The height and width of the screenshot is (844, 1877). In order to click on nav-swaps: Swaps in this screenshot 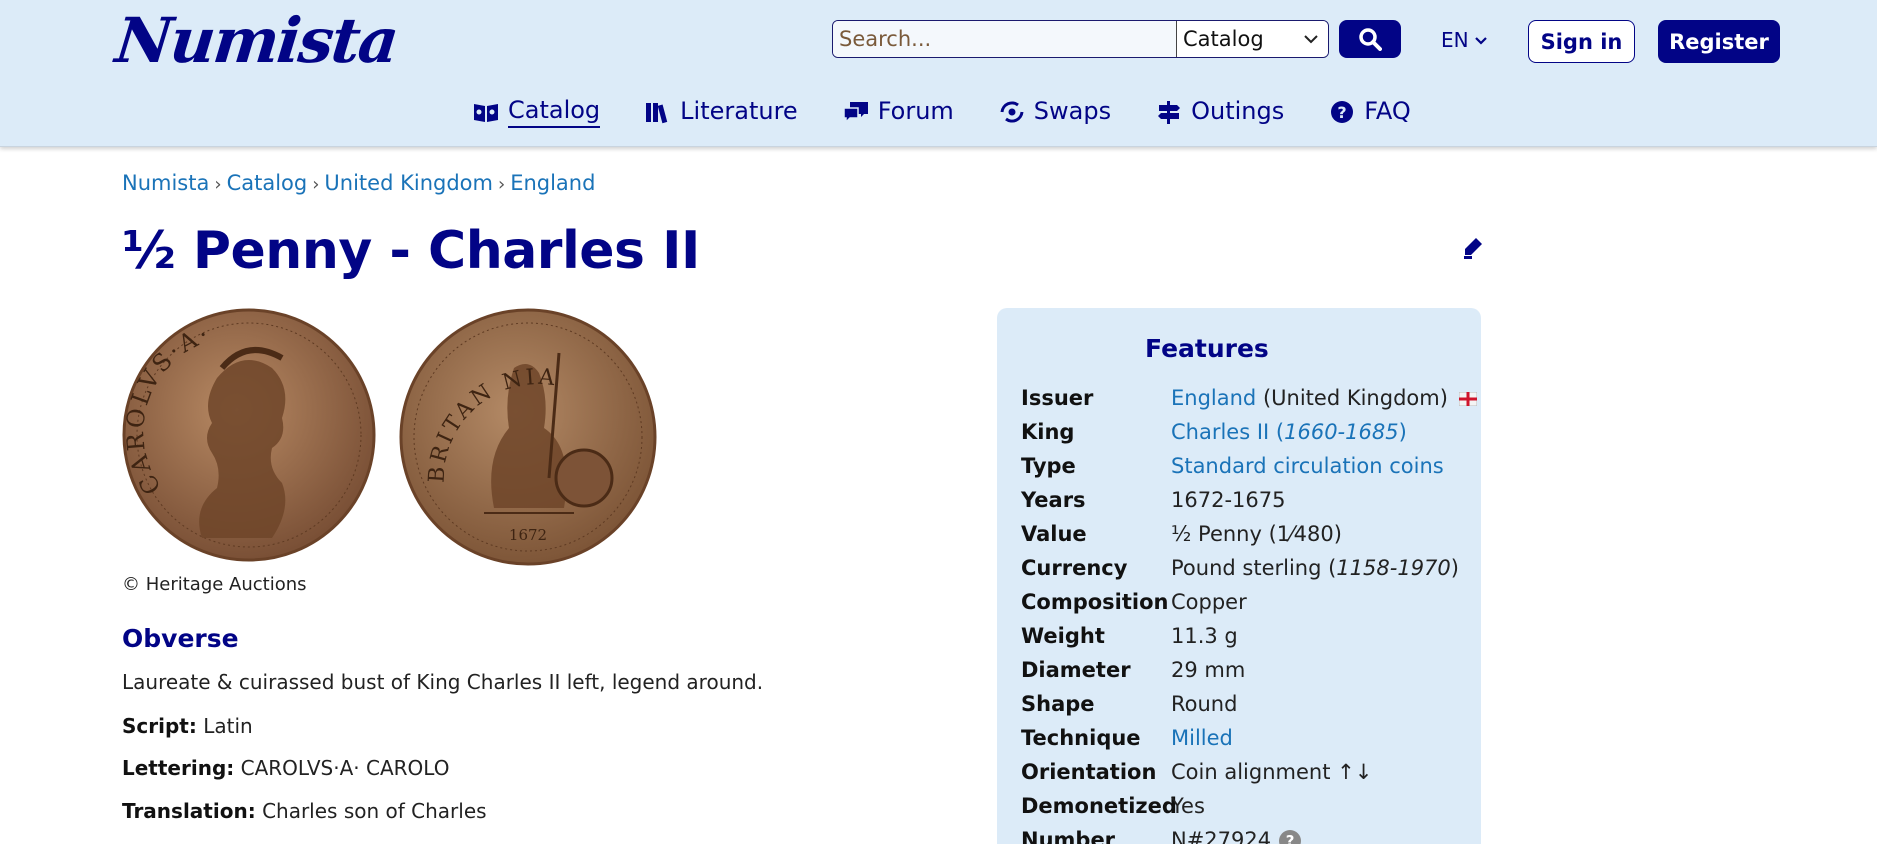, I will do `click(1054, 112)`.